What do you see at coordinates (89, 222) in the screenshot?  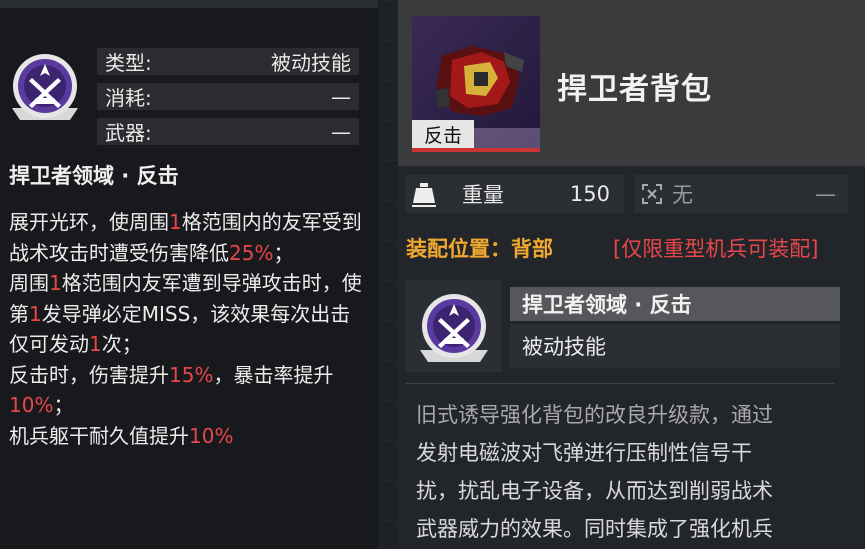 I see `description-text: 展开光环，使周围` at bounding box center [89, 222].